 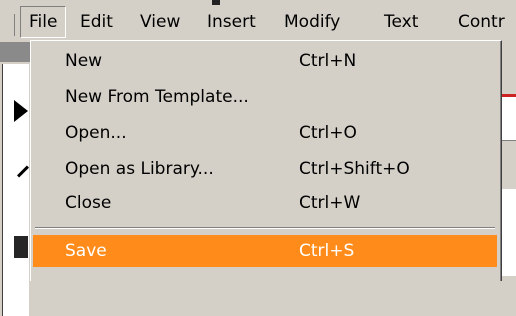 I want to click on menu-item-open: Open... Ctrl+O, so click(x=264, y=133).